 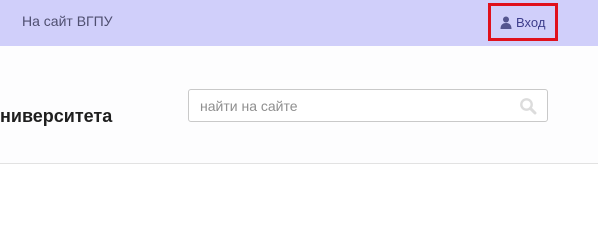 I want to click on login-label: Вход, so click(x=531, y=22).